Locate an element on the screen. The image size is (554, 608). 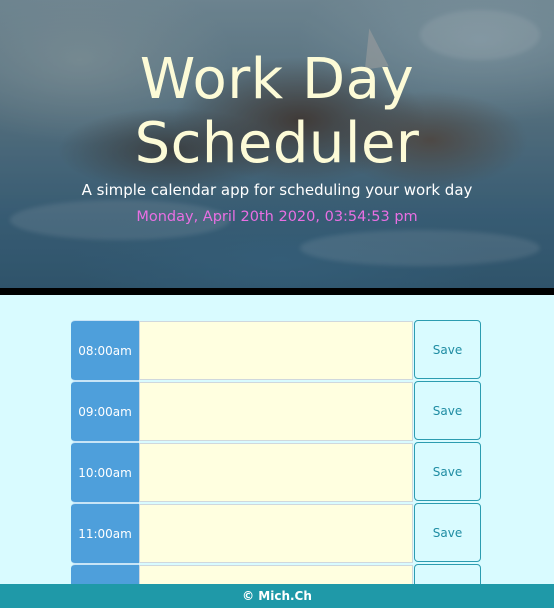
title-line-1: Work Day is located at coordinates (277, 79).